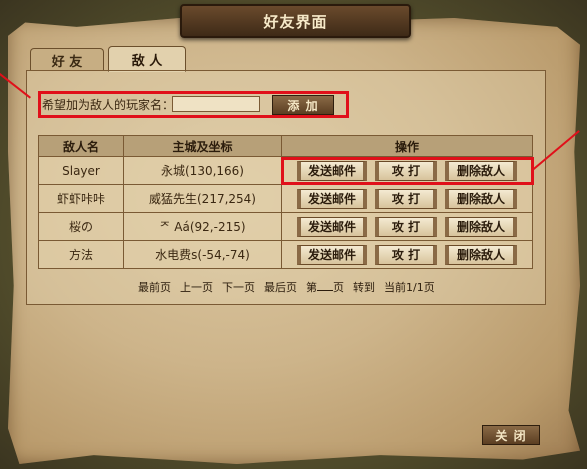  What do you see at coordinates (202, 170) in the screenshot?
I see `enemy-city: 永城(130,166)` at bounding box center [202, 170].